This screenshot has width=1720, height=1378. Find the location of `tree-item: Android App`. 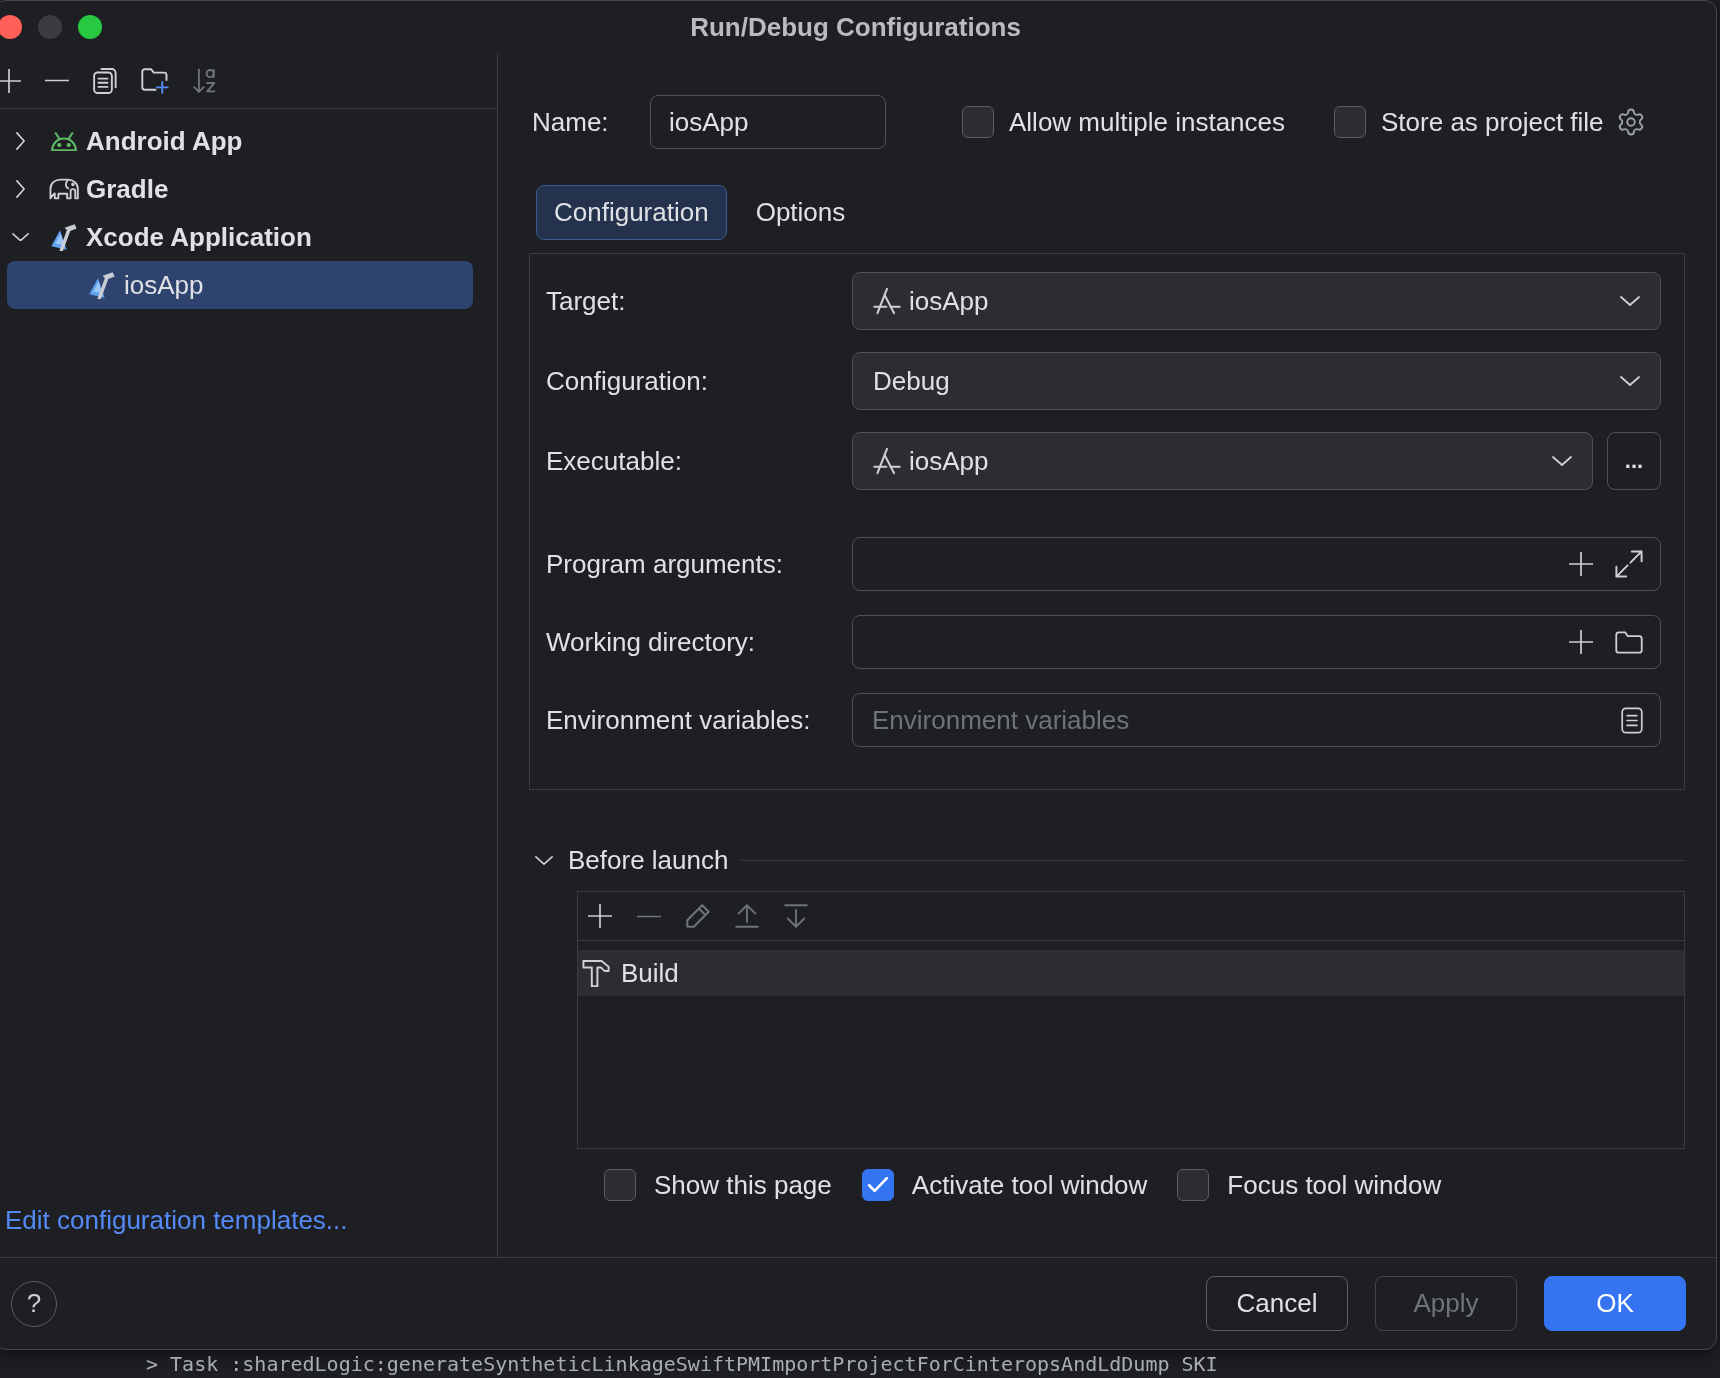

tree-item: Android App is located at coordinates (240, 141).